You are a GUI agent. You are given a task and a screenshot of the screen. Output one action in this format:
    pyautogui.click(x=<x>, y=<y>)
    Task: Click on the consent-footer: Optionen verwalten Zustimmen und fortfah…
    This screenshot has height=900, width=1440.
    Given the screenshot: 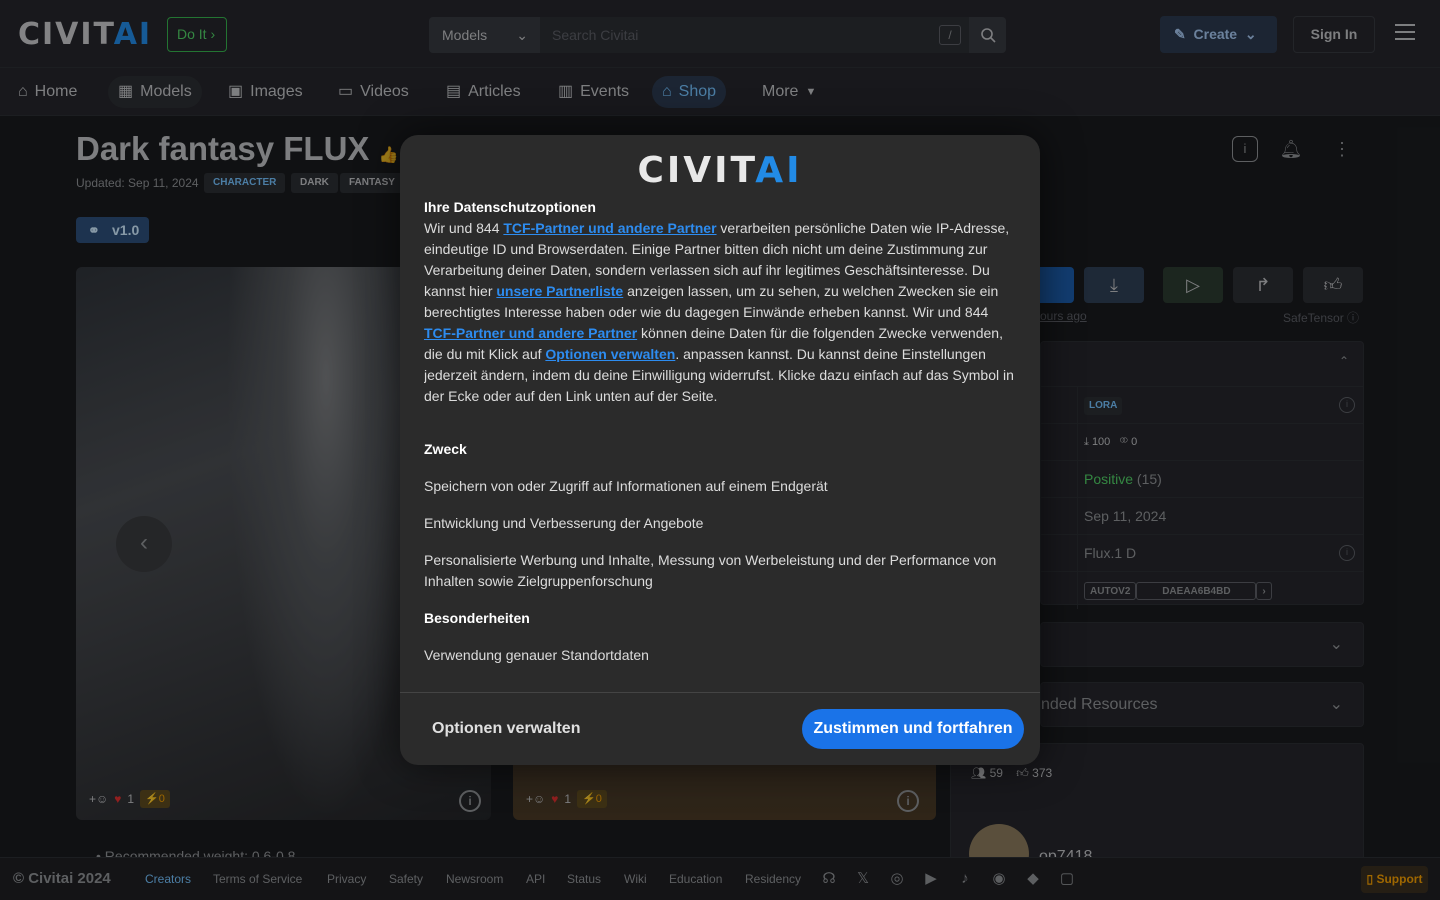 What is the action you would take?
    pyautogui.click(x=720, y=728)
    